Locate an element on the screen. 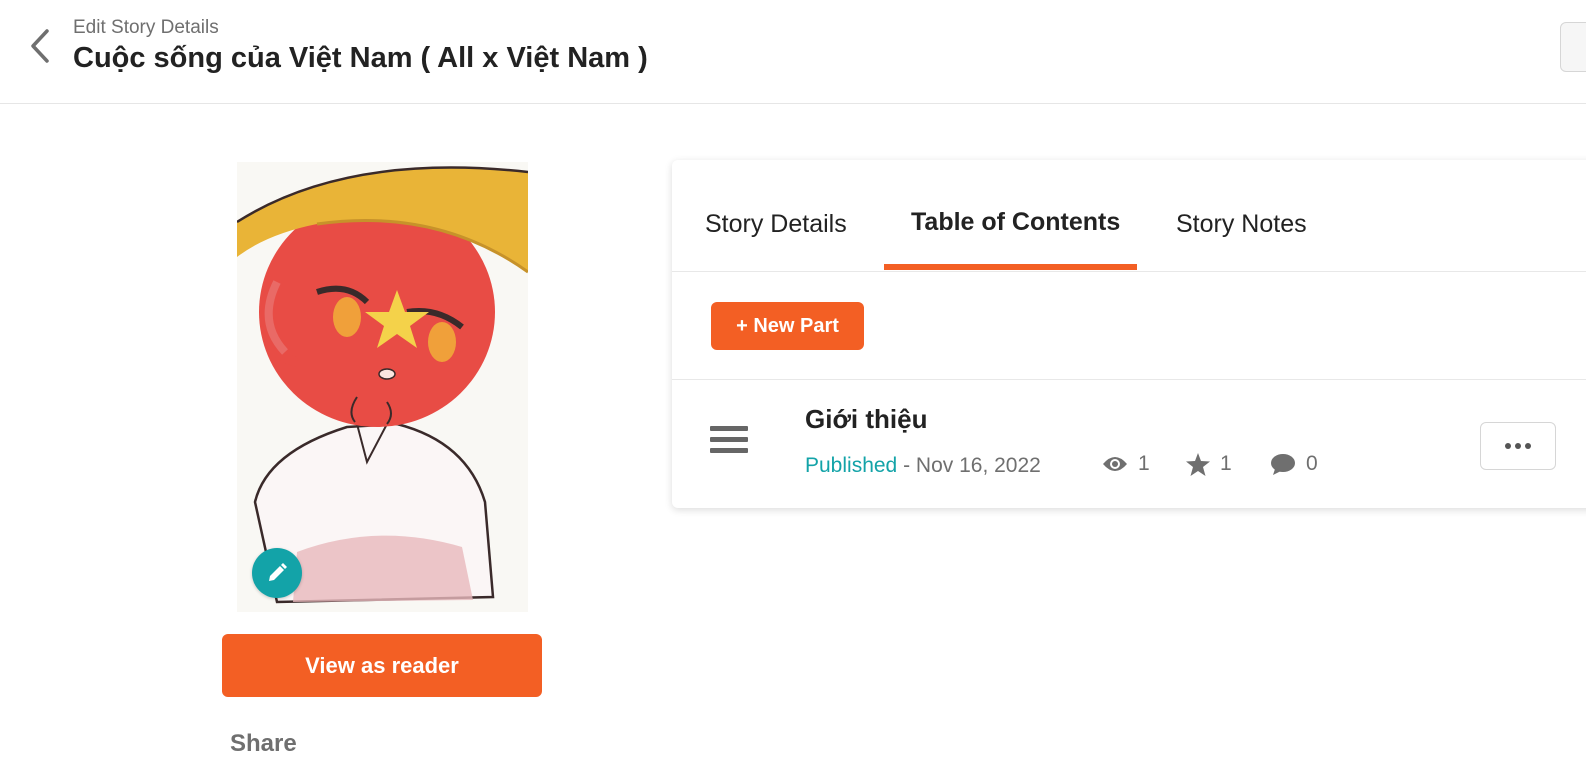 This screenshot has width=1586, height=772. star-icon is located at coordinates (1198, 464).